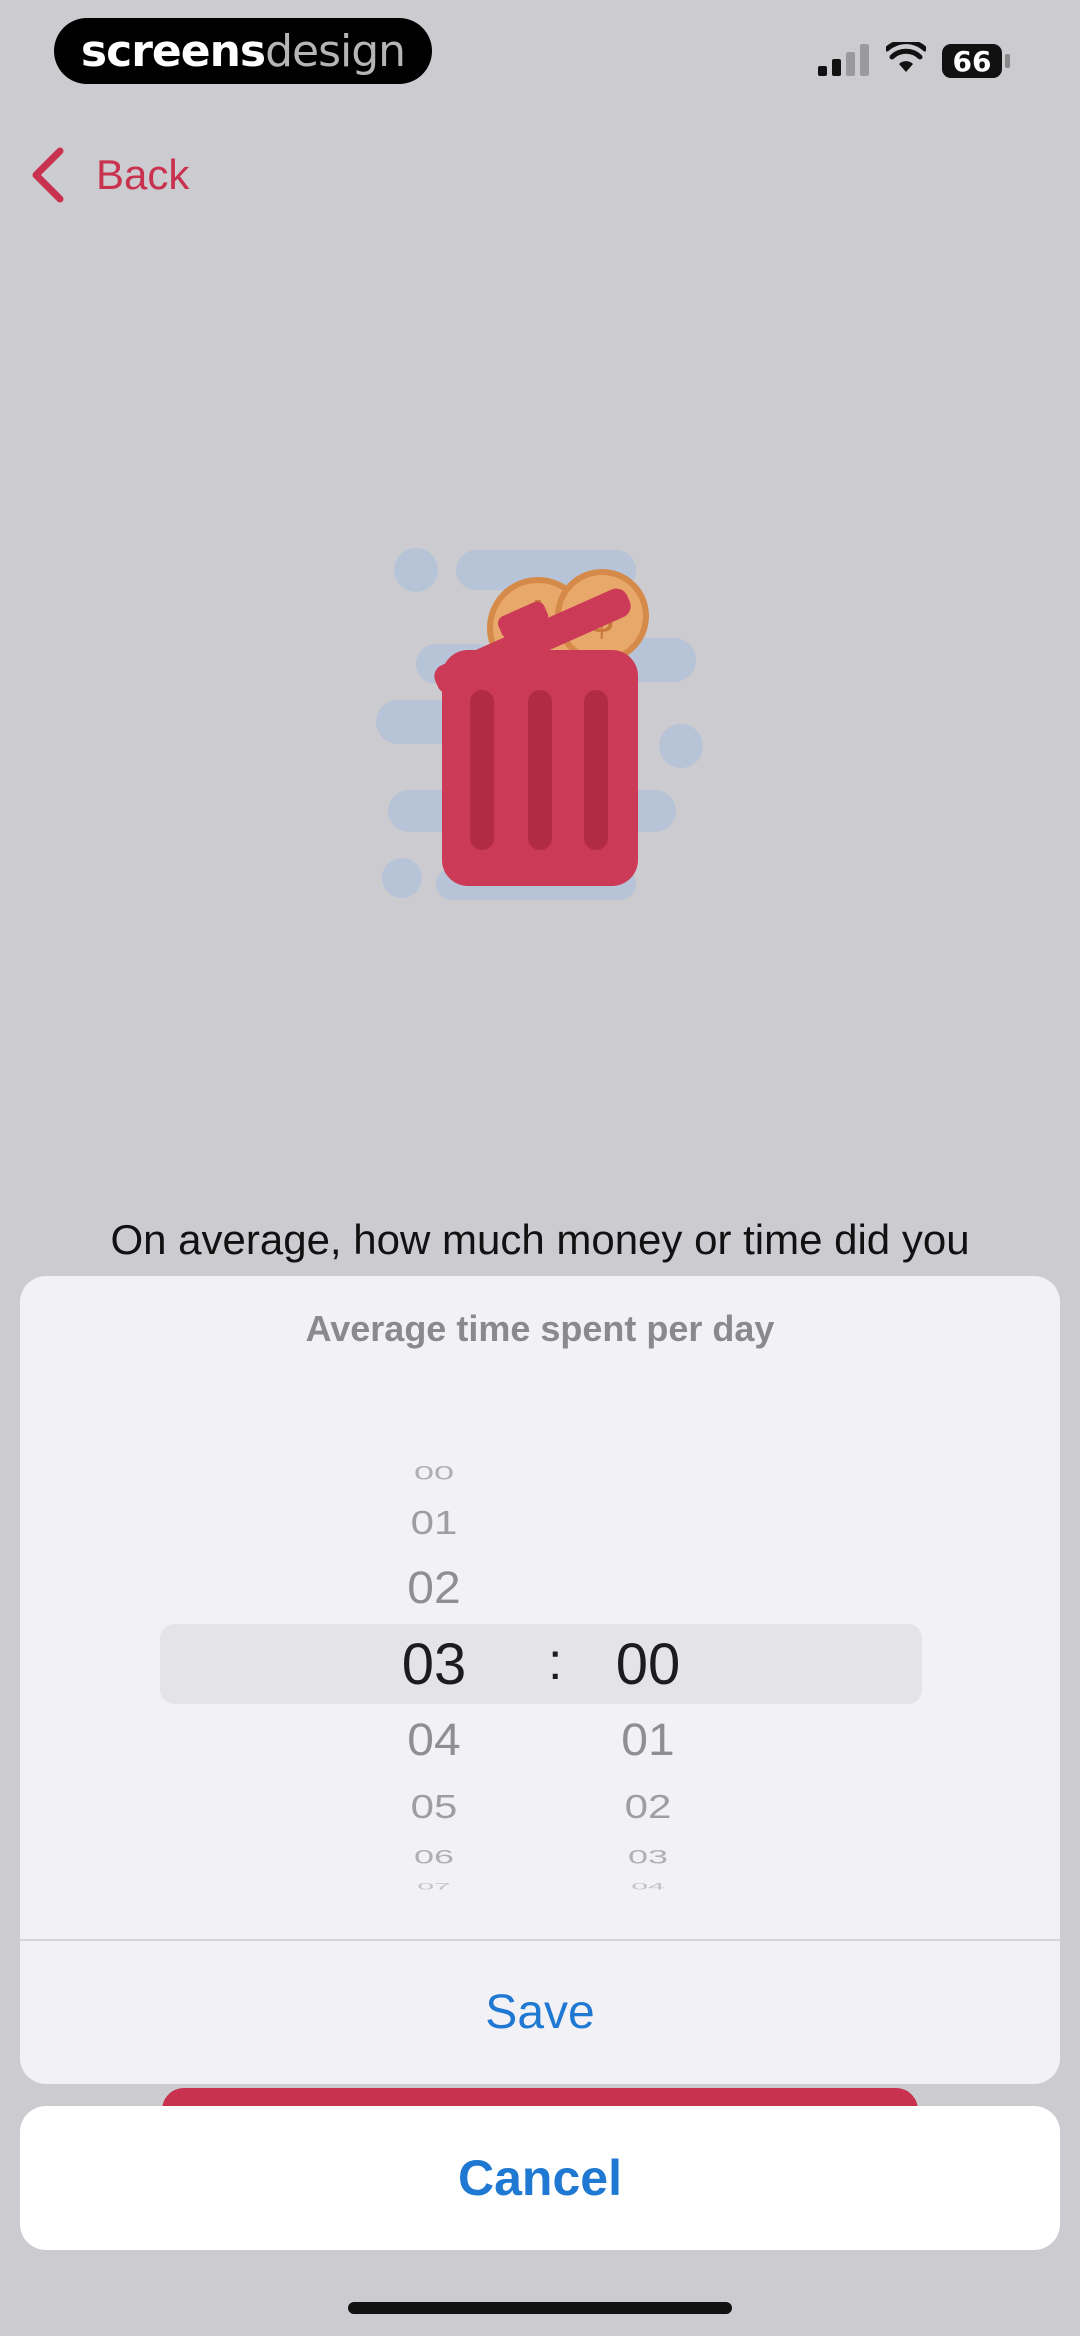 This screenshot has height=2336, width=1080. I want to click on hour-option: 06, so click(434, 1857).